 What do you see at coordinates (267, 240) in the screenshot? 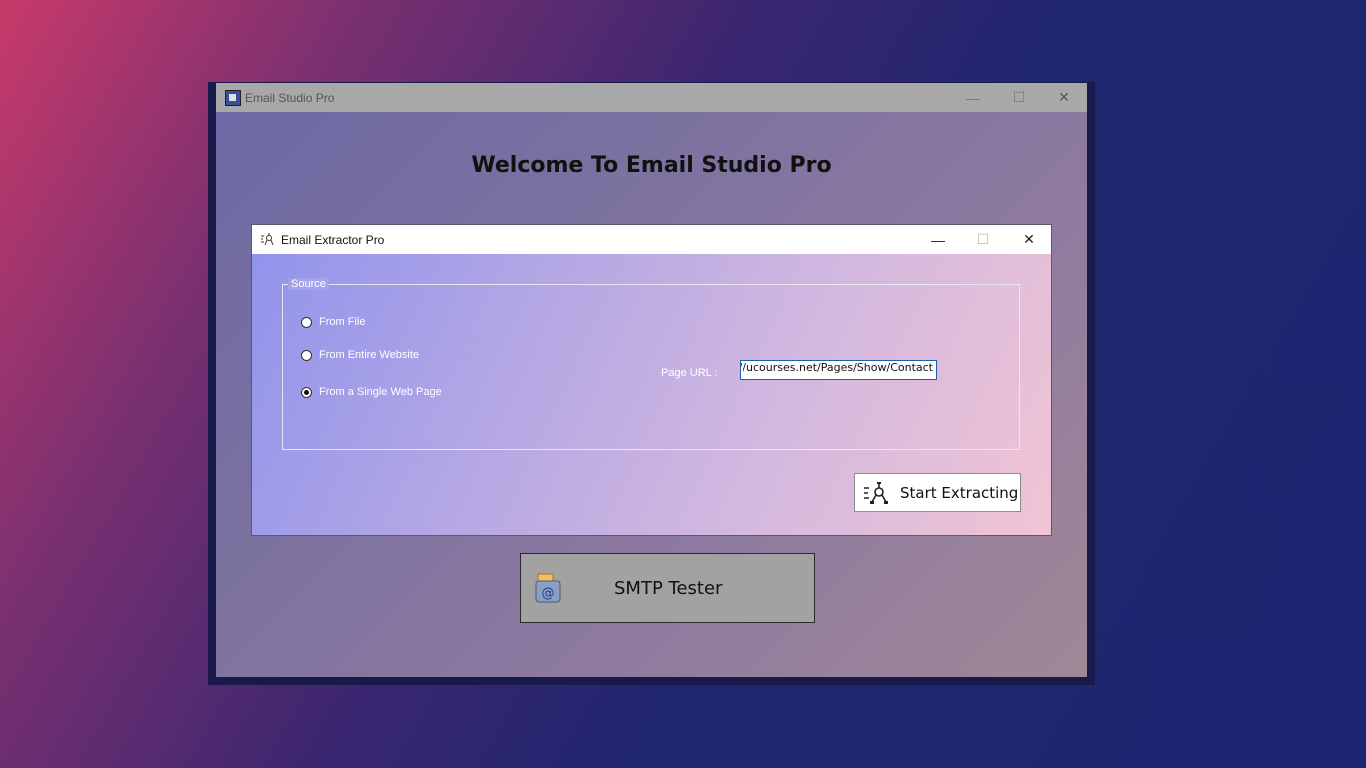
I see `extractor-app-icon` at bounding box center [267, 240].